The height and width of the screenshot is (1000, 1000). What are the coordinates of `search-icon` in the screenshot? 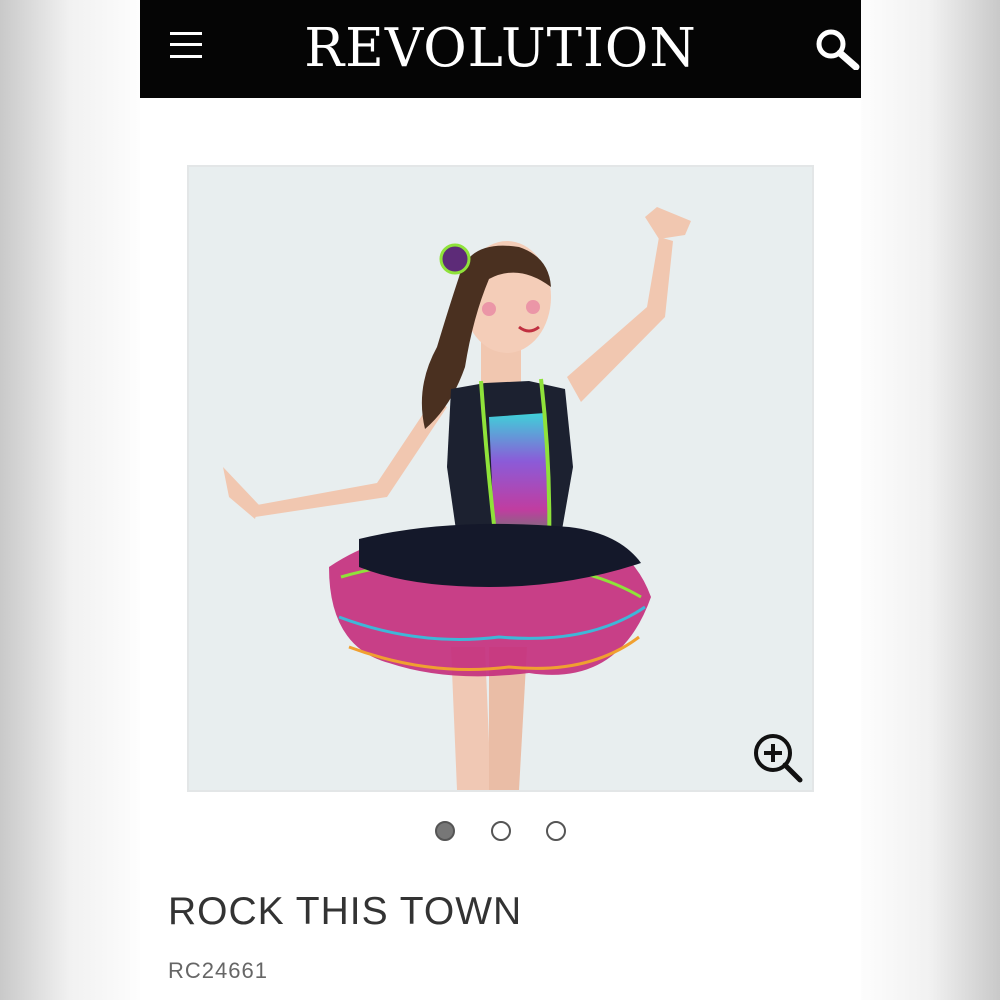 It's located at (838, 49).